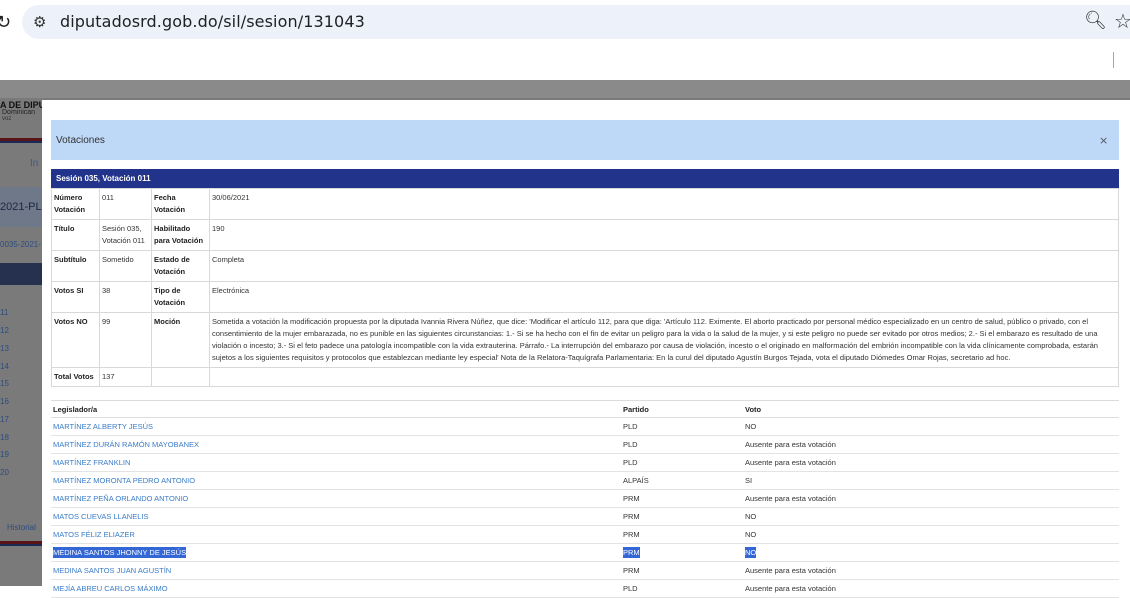 Image resolution: width=1130 pixels, height=598 pixels. What do you see at coordinates (565, 89) in the screenshot?
I see `backdrop-top-strip` at bounding box center [565, 89].